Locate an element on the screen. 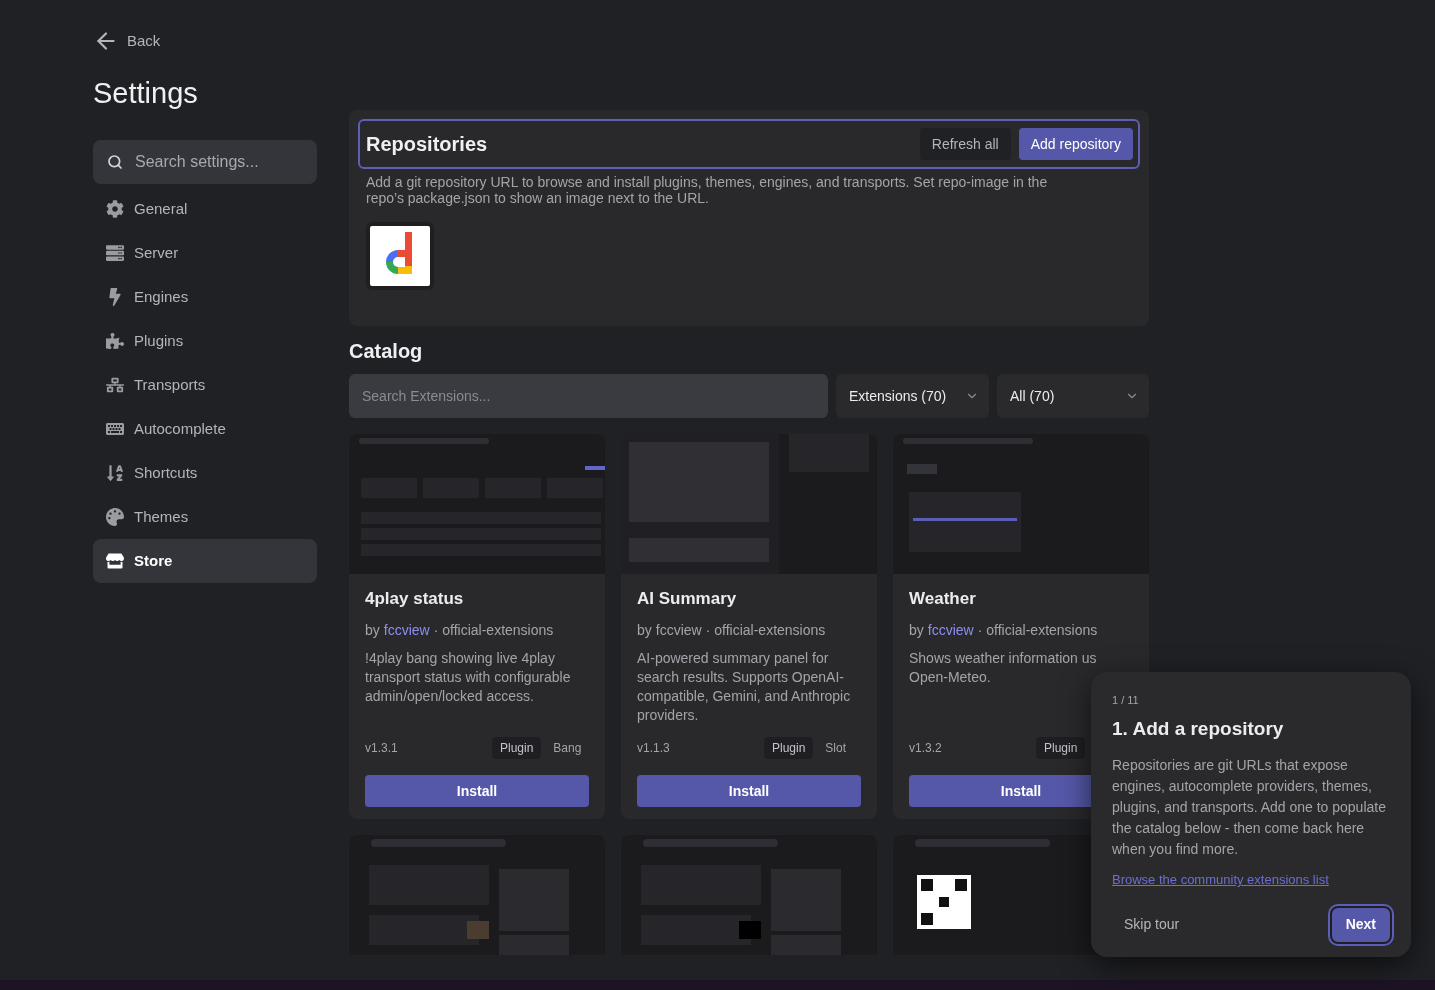 Image resolution: width=1435 pixels, height=990 pixels. sidebar-item: Store is located at coordinates (205, 561).